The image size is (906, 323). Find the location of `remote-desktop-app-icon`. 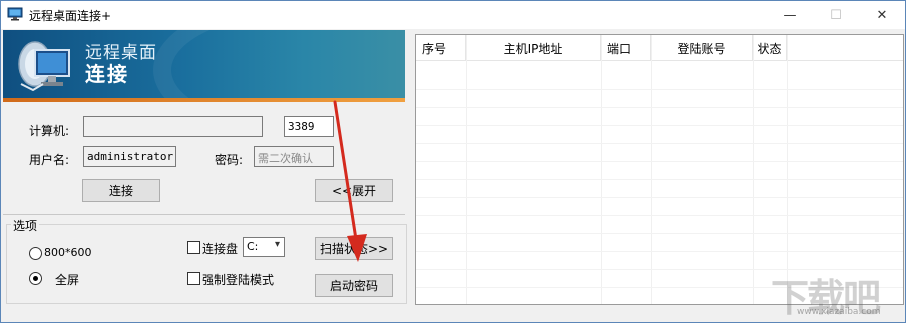

remote-desktop-app-icon is located at coordinates (15, 14).